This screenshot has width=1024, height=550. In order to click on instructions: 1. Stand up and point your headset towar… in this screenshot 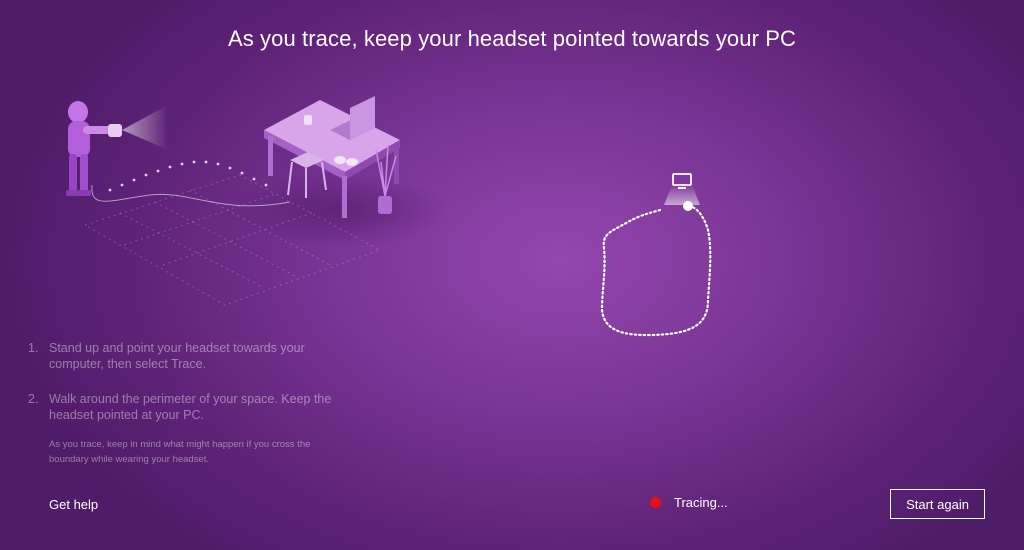, I will do `click(188, 403)`.